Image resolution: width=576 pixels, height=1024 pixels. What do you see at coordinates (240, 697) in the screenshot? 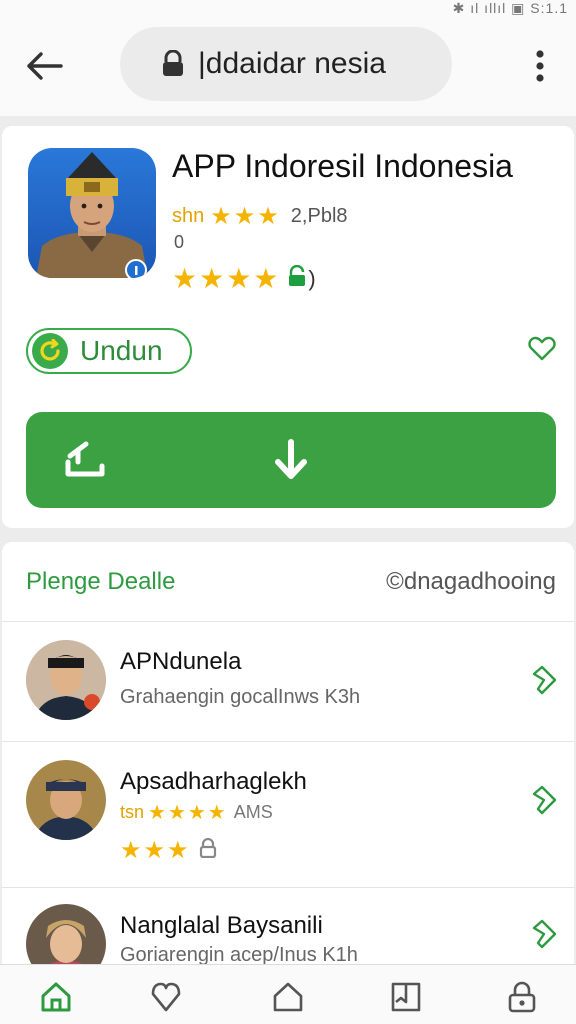
I see `item-subtitle: Grahaengin gocalInws K3h` at bounding box center [240, 697].